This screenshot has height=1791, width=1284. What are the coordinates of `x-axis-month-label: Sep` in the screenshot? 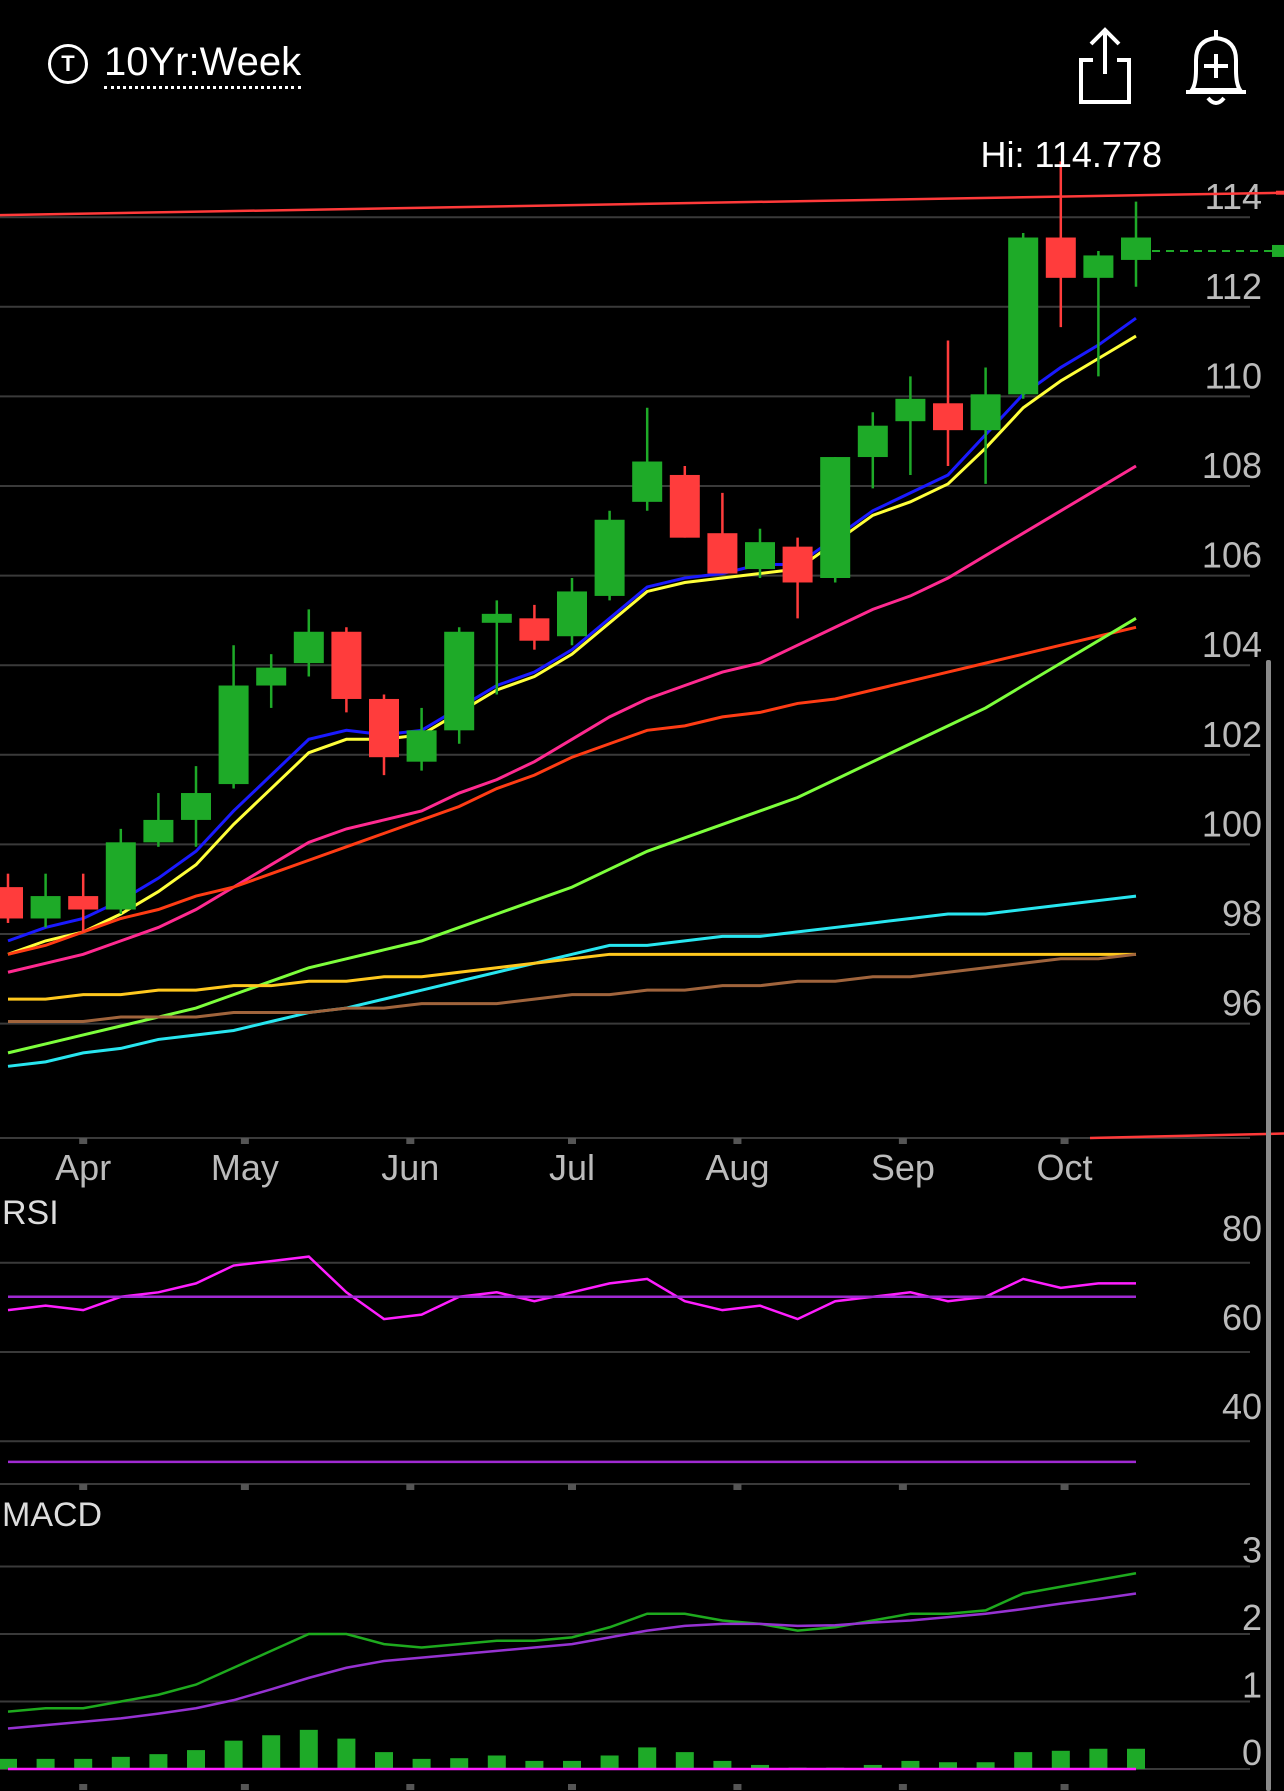 It's located at (903, 1167).